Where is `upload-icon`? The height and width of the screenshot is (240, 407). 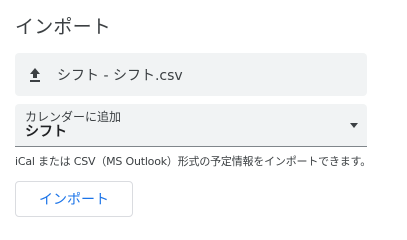
upload-icon is located at coordinates (35, 75).